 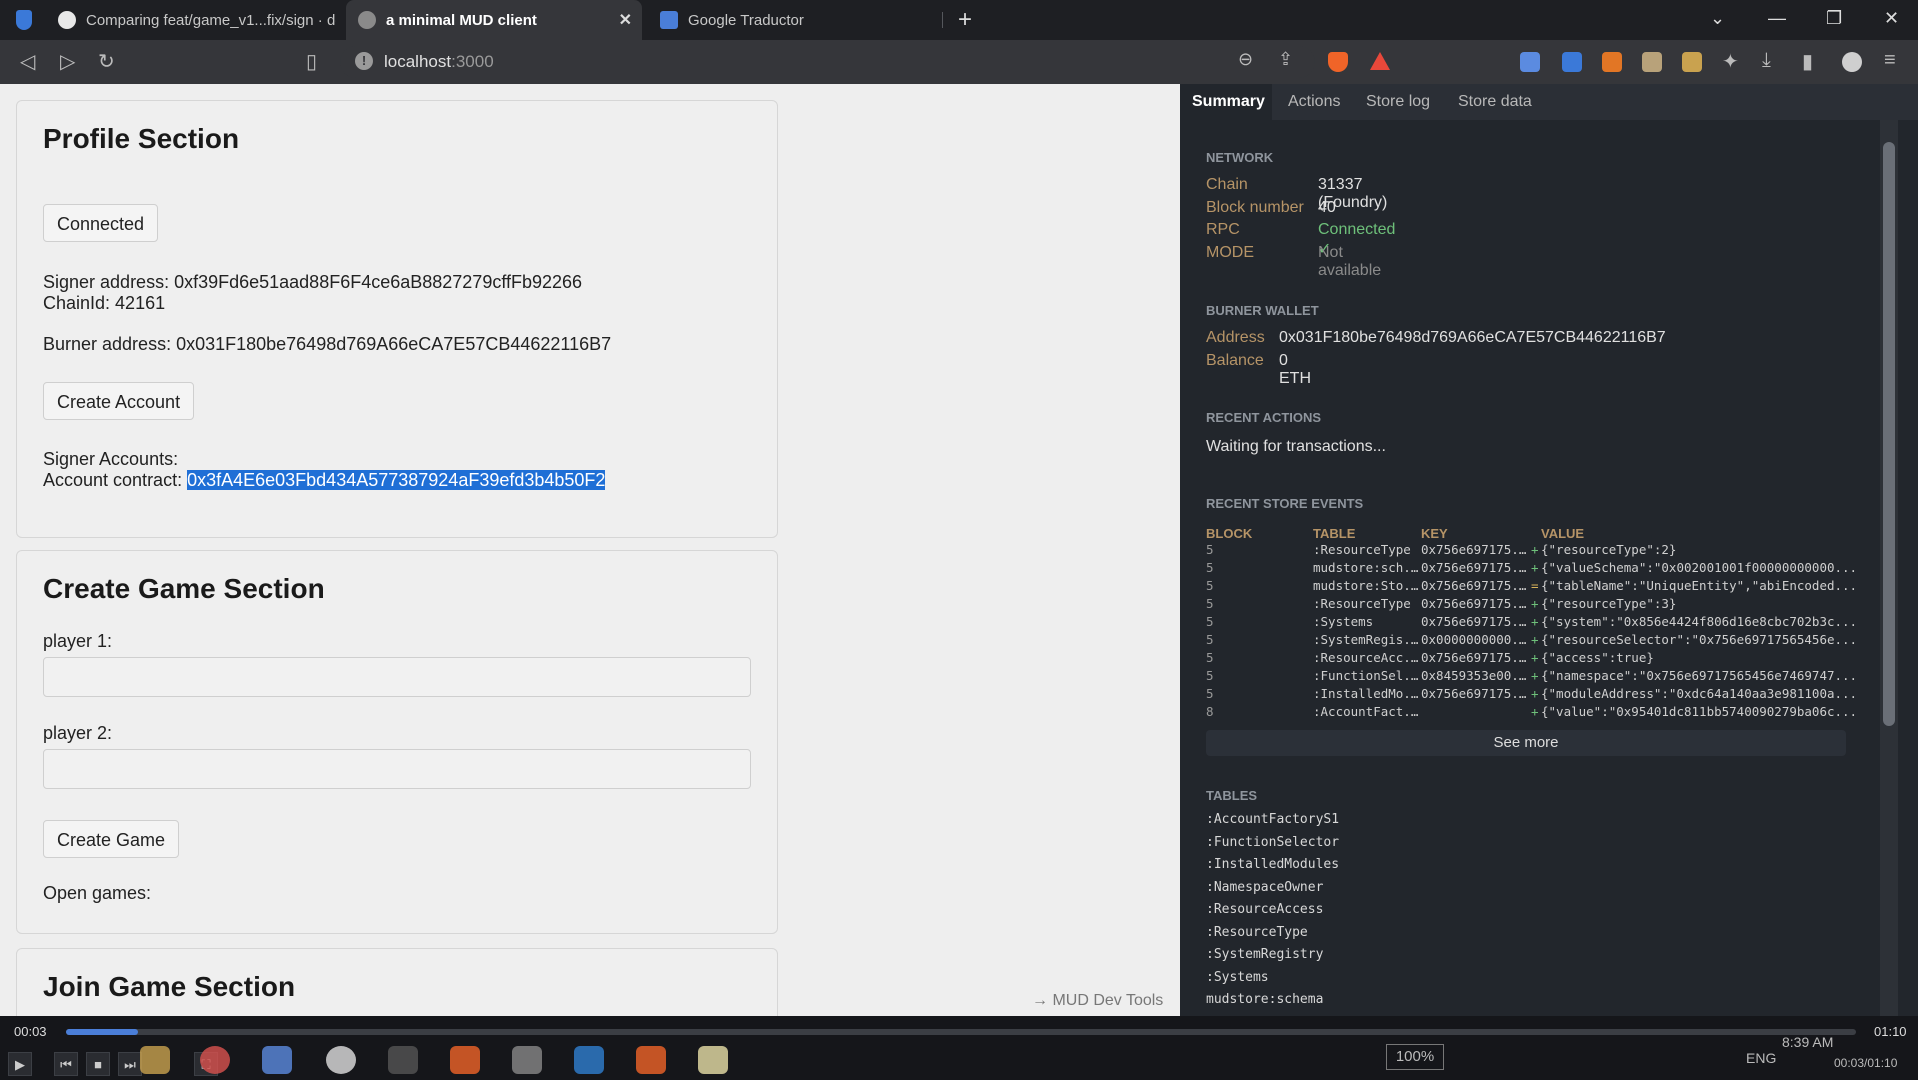 What do you see at coordinates (106, 61) in the screenshot?
I see `reload-icon: ↻` at bounding box center [106, 61].